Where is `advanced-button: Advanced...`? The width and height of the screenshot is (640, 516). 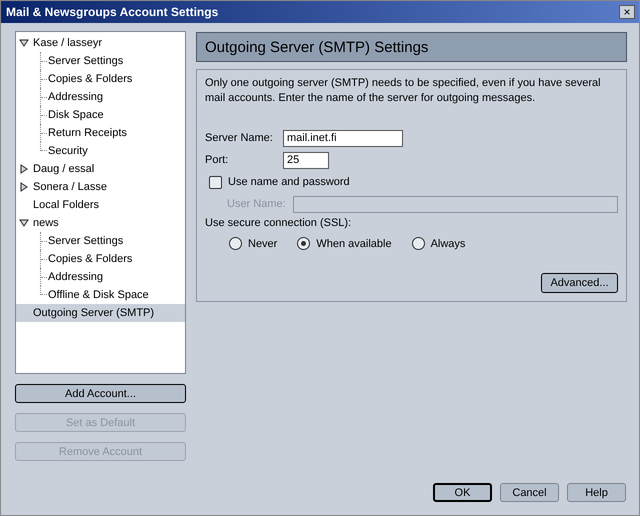
advanced-button: Advanced... is located at coordinates (579, 283).